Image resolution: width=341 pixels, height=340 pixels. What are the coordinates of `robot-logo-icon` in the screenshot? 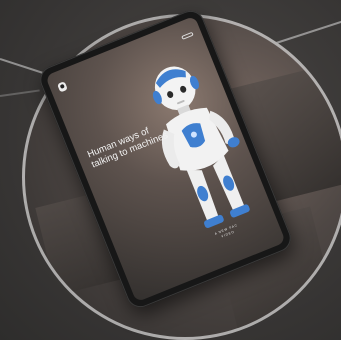 It's located at (62, 86).